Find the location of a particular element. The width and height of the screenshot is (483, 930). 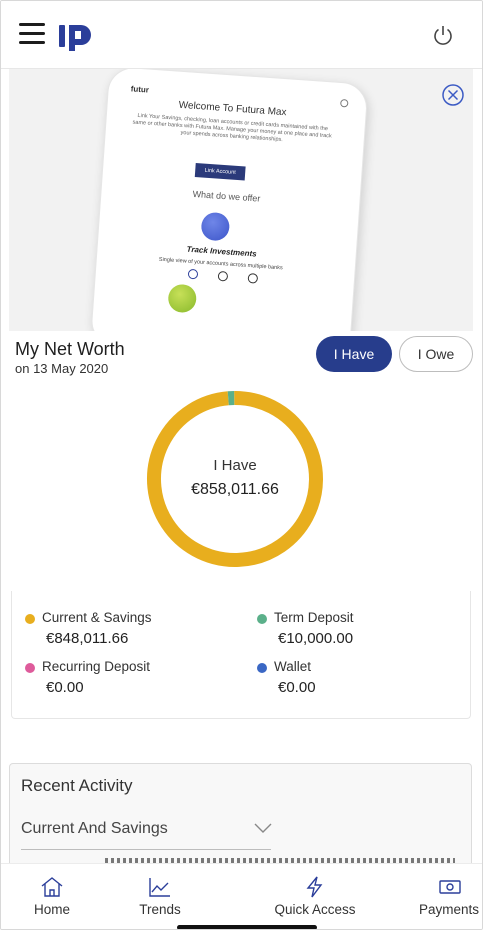

carousel-dots is located at coordinates (224, 277).